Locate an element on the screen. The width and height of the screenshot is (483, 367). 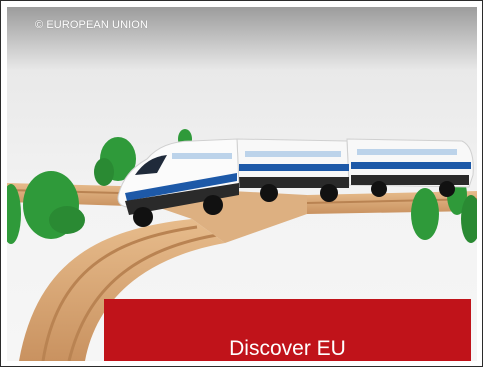
caption-title: Discover EU is located at coordinates (287, 348).